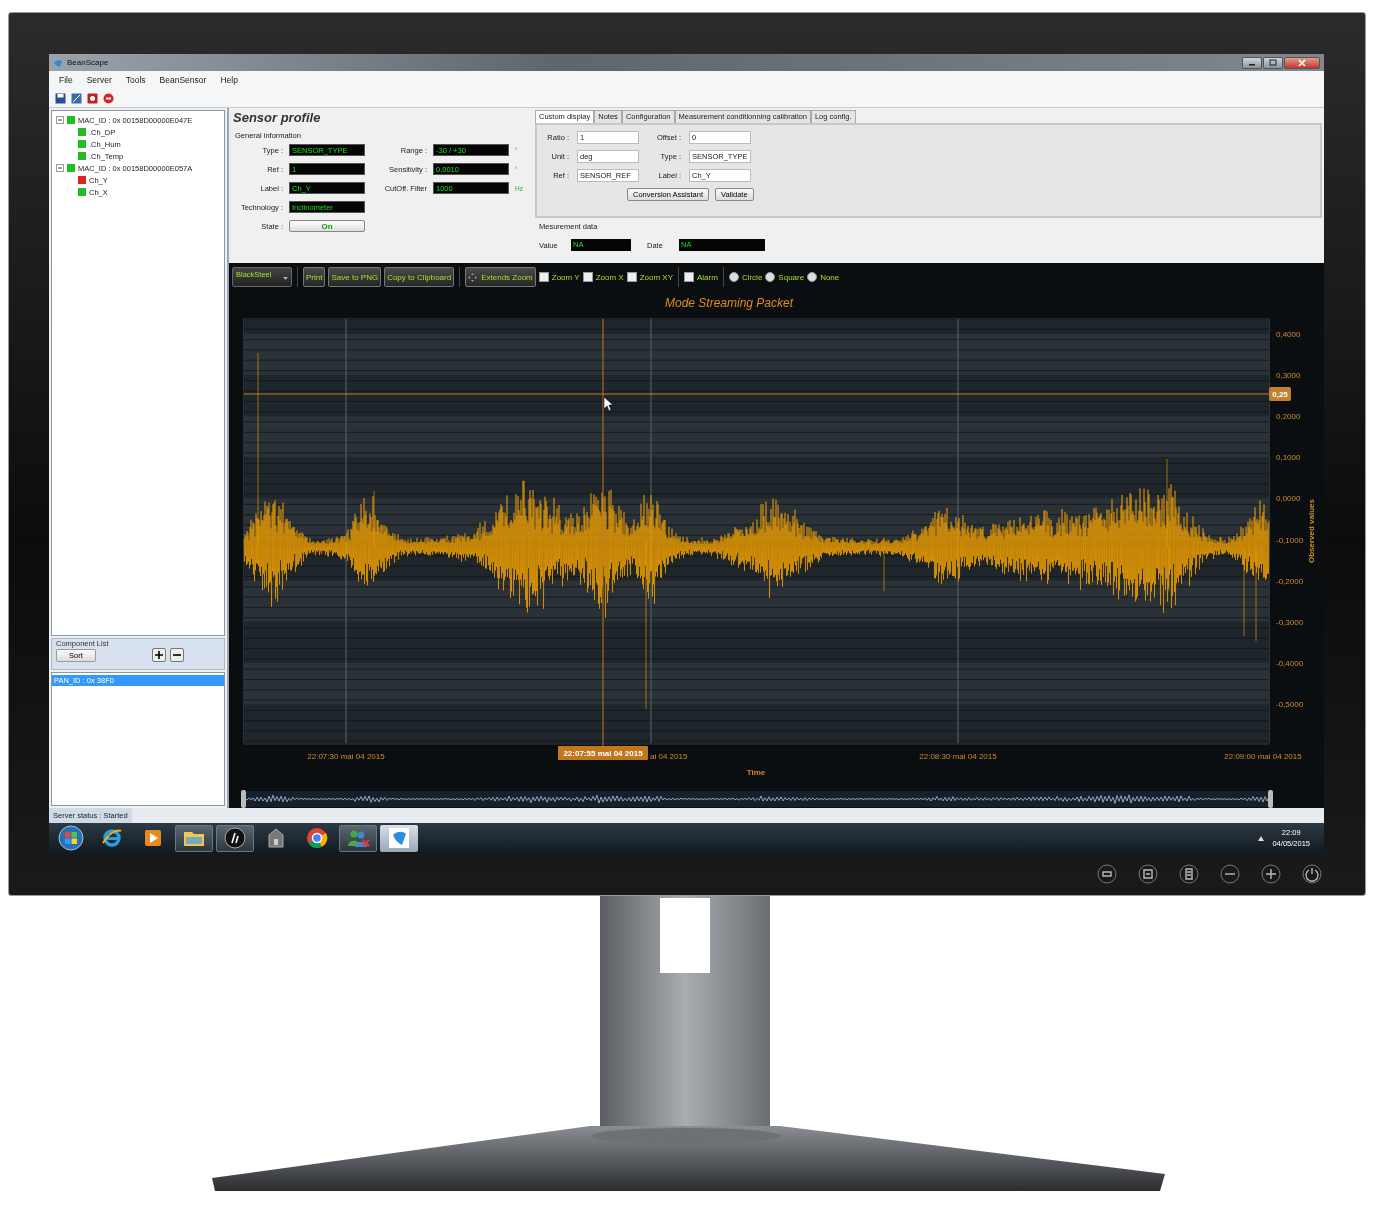 This screenshot has width=1373, height=1206. I want to click on maximize-button, so click(1273, 62).